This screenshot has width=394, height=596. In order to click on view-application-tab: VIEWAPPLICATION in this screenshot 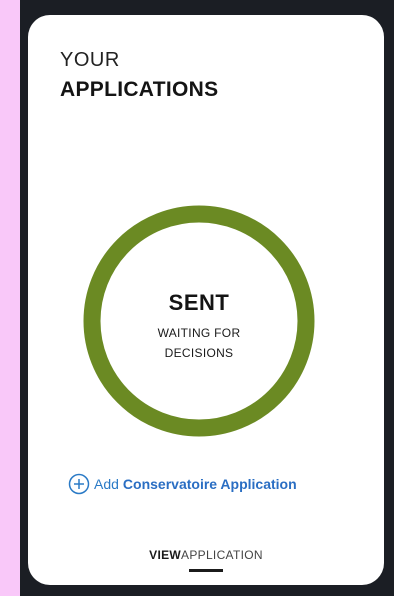, I will do `click(206, 555)`.